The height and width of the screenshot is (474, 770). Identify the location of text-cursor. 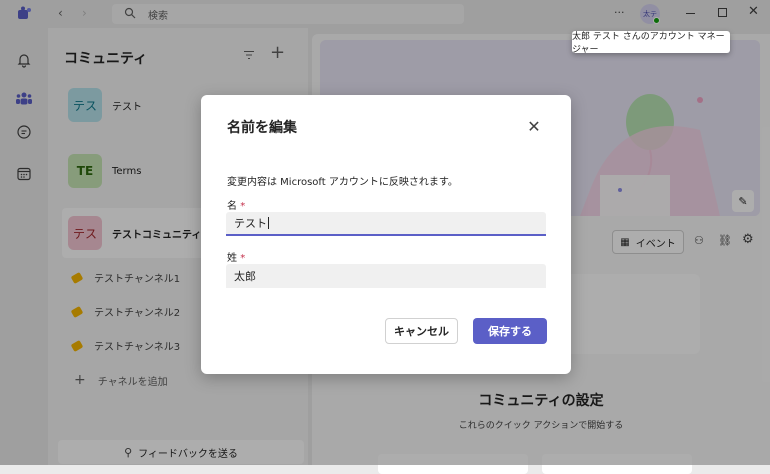
(268, 223).